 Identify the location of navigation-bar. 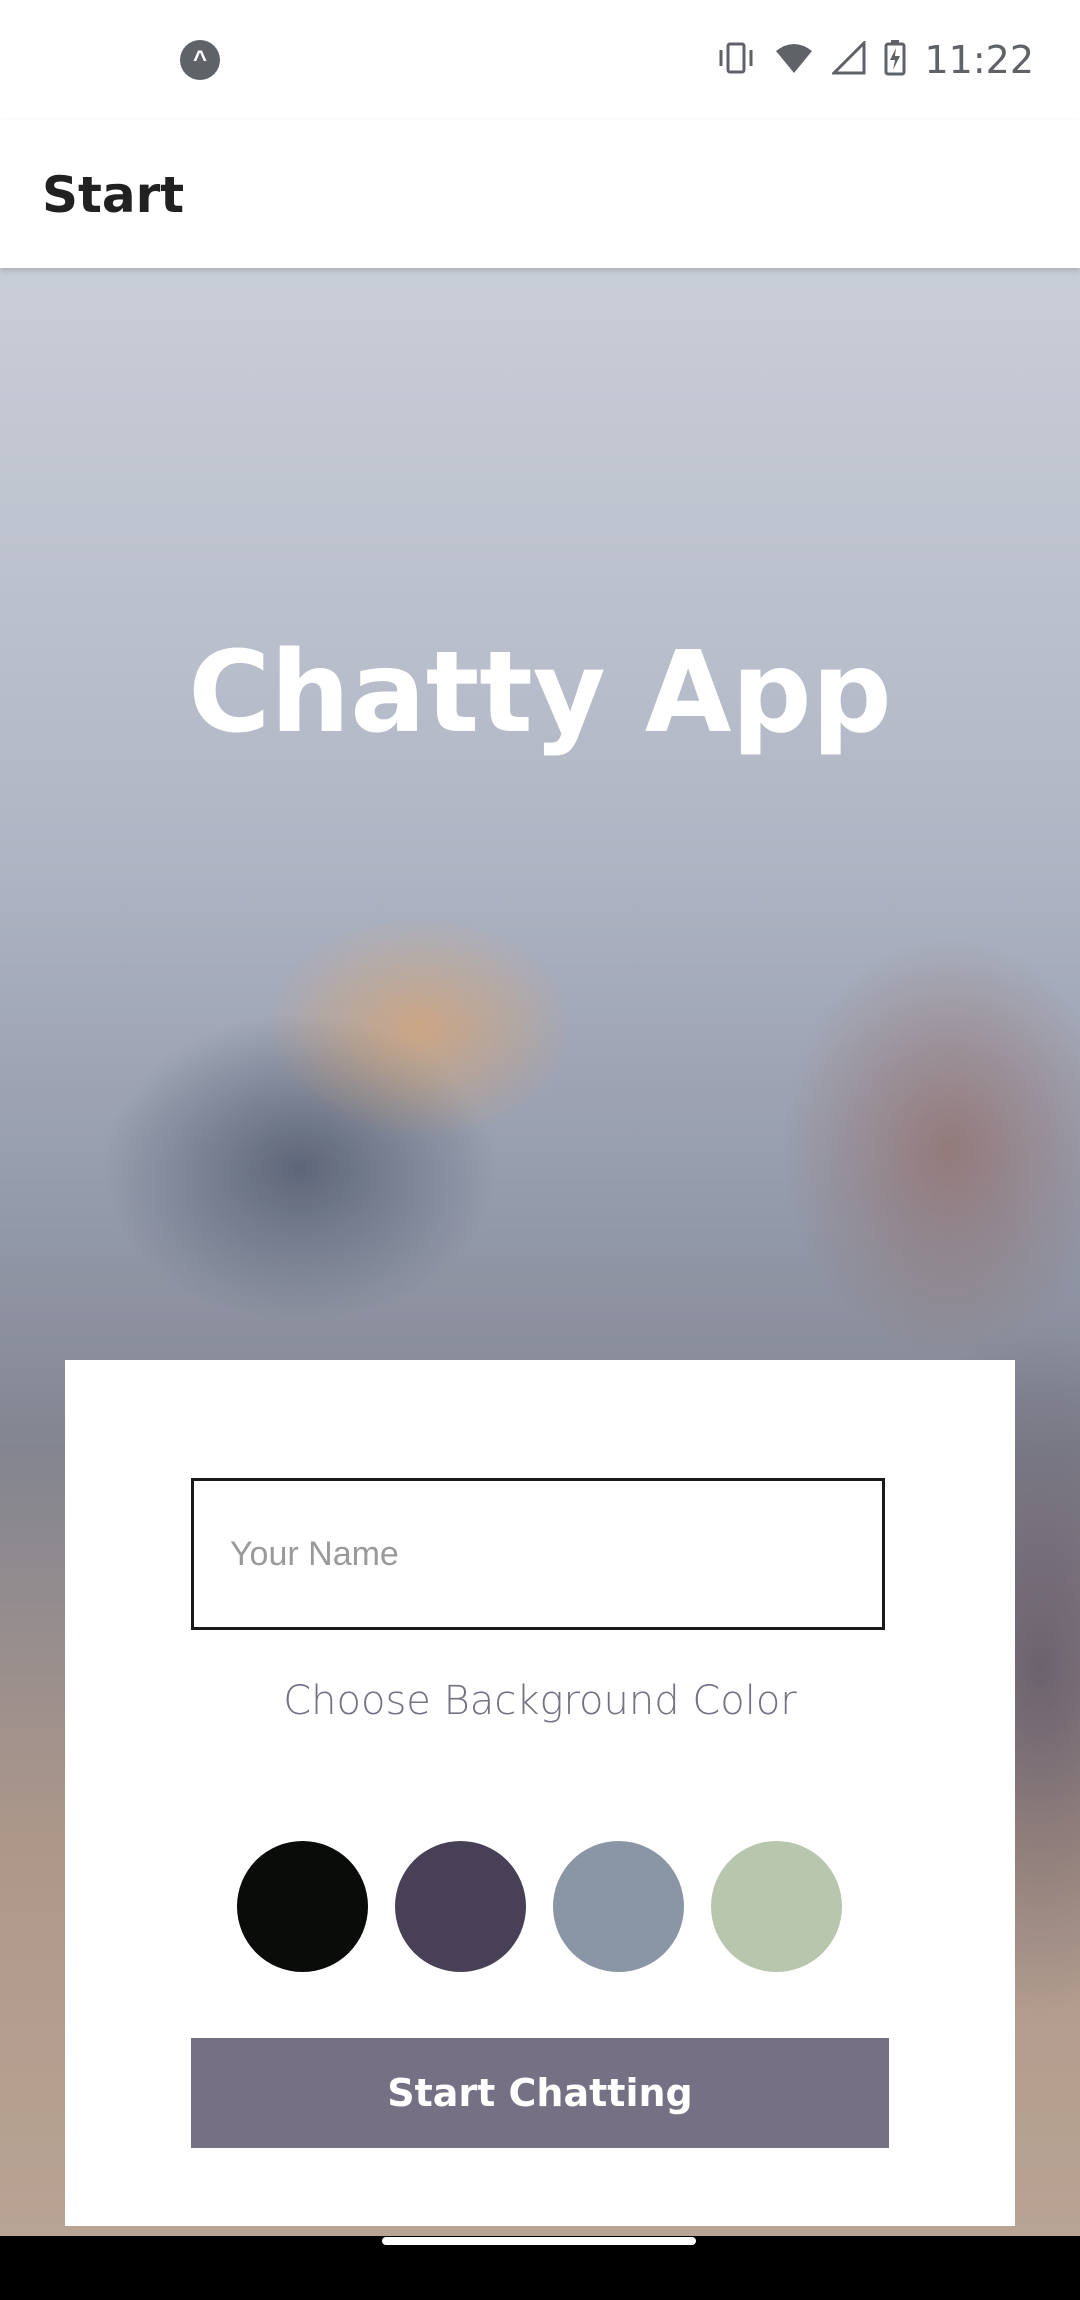
(540, 2268).